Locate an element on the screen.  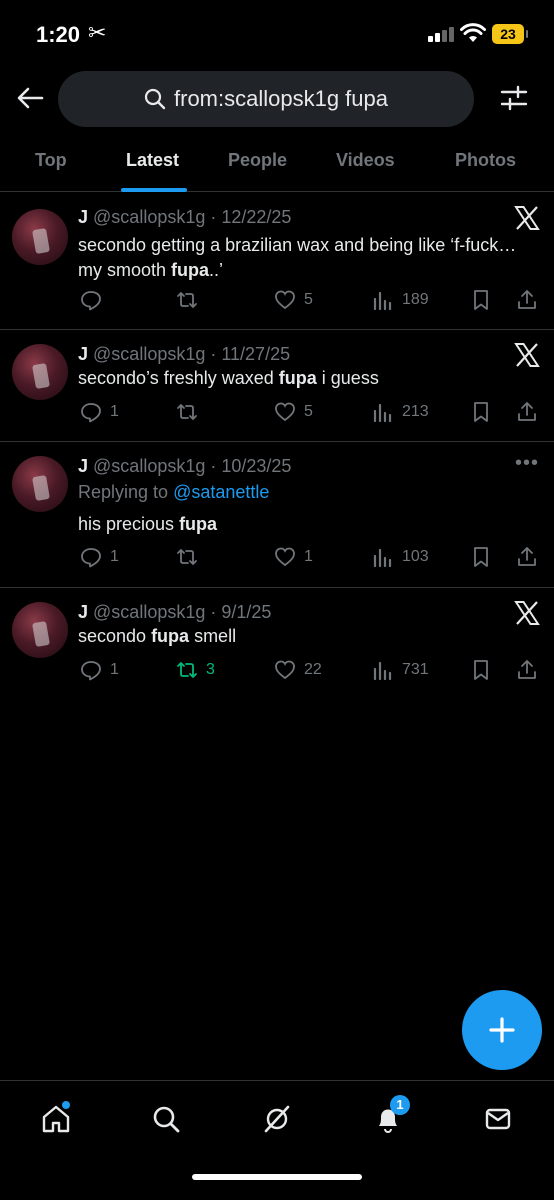
compose-post-button is located at coordinates (502, 1030).